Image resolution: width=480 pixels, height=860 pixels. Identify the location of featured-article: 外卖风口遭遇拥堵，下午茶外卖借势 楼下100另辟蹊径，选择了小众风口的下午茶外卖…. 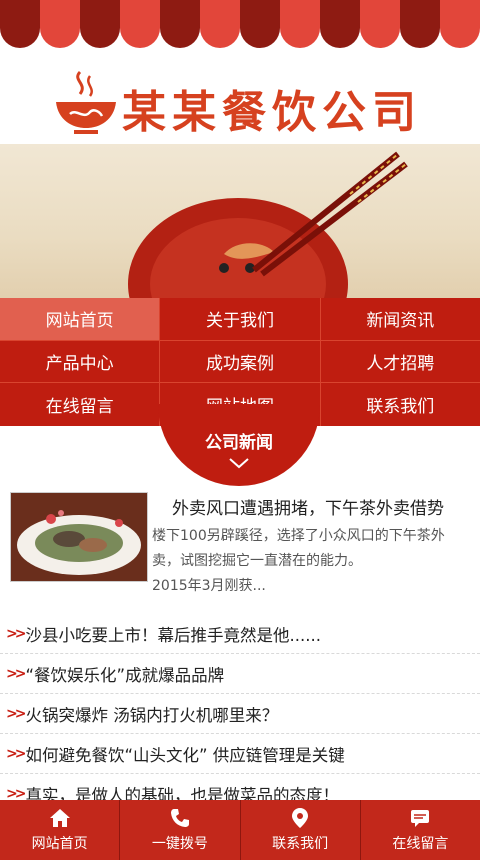
(240, 550).